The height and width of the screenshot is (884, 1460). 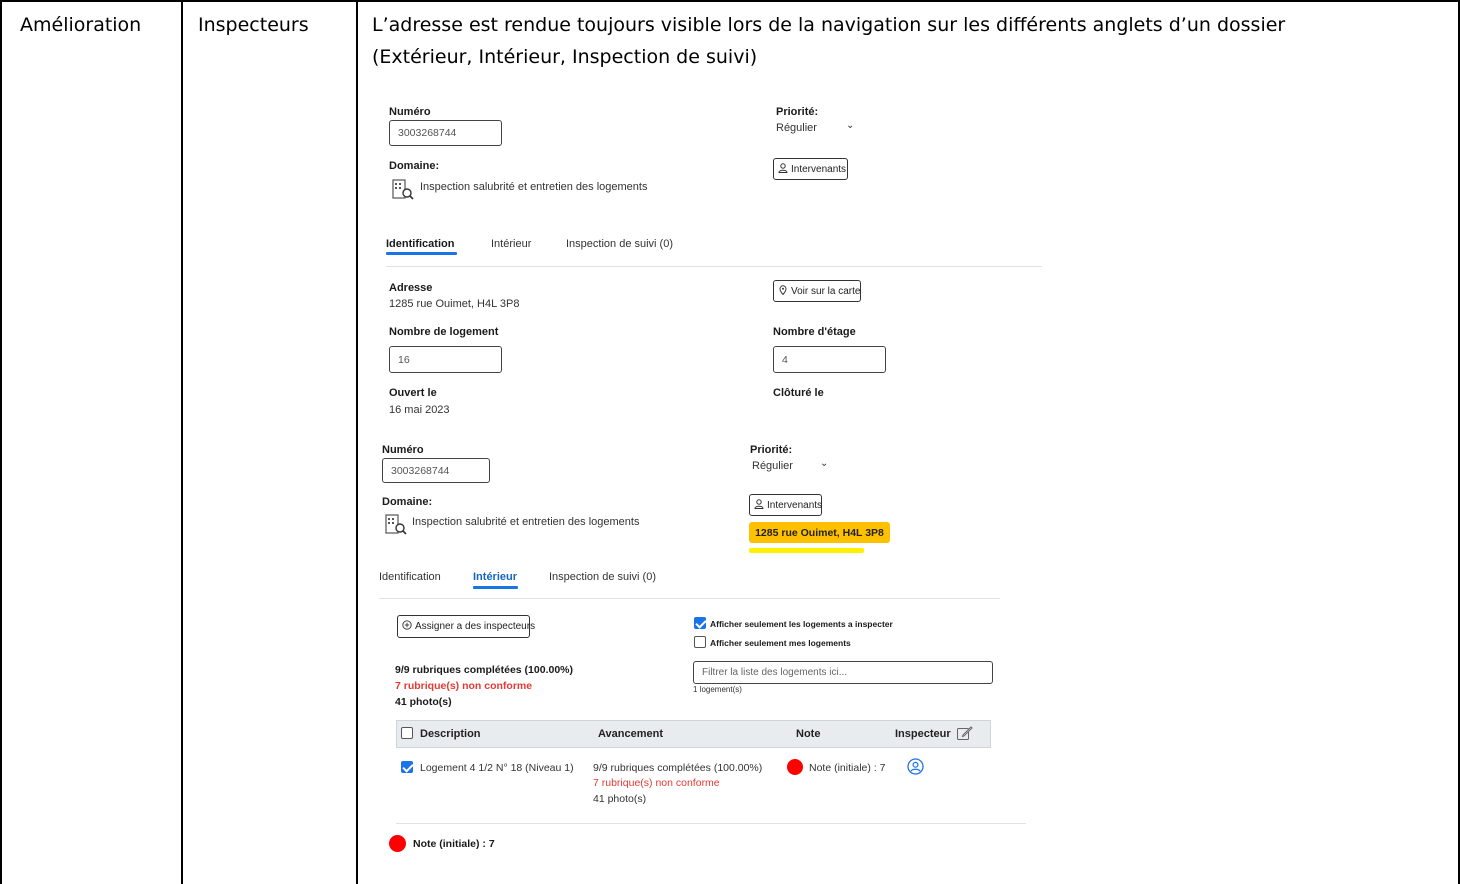 What do you see at coordinates (785, 359) in the screenshot?
I see `nb-etage-value: 4` at bounding box center [785, 359].